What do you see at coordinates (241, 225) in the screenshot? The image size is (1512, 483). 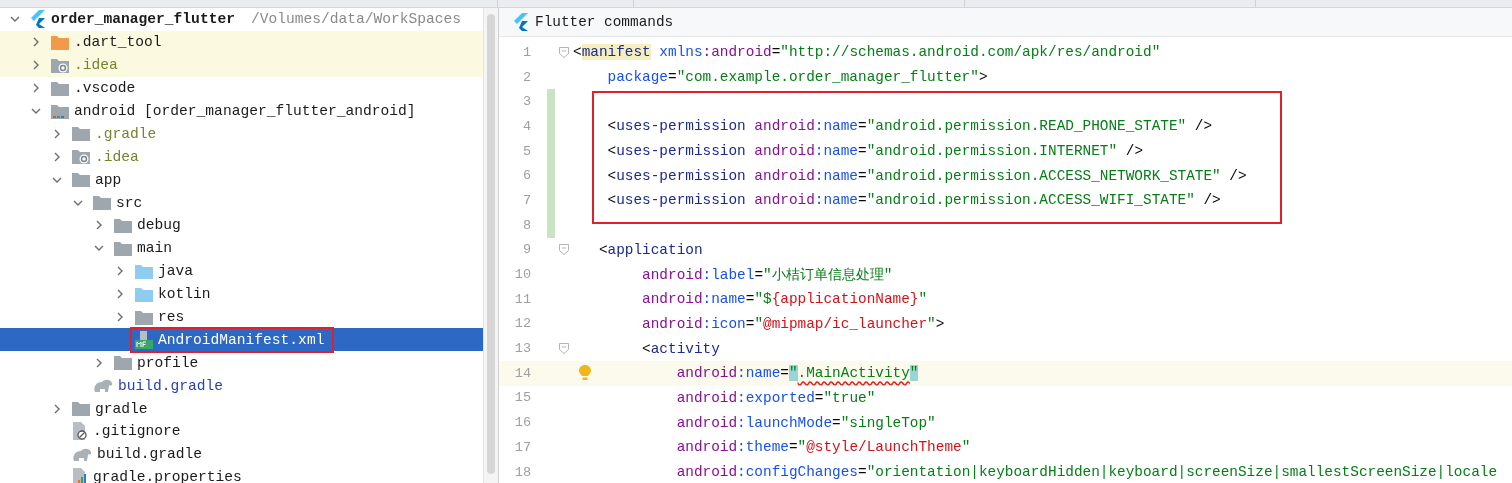 I see `tree-item: debug` at bounding box center [241, 225].